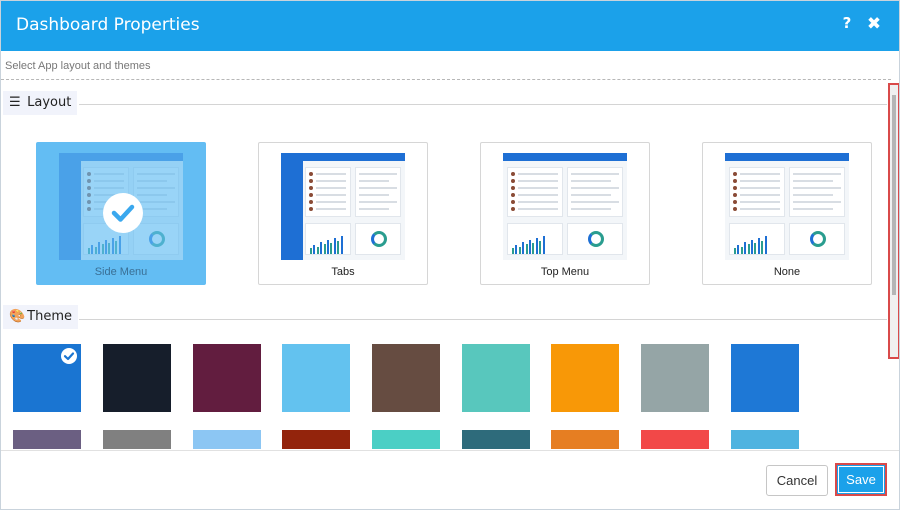  What do you see at coordinates (49, 102) in the screenshot?
I see `layout-section-text: Layout` at bounding box center [49, 102].